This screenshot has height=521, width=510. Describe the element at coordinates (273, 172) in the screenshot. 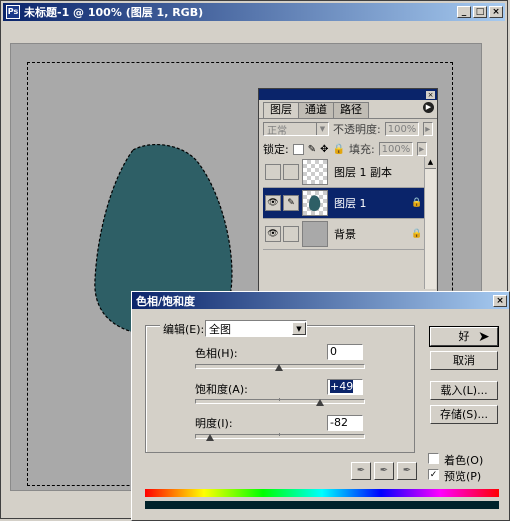

I see `visibility-toggle` at that location.